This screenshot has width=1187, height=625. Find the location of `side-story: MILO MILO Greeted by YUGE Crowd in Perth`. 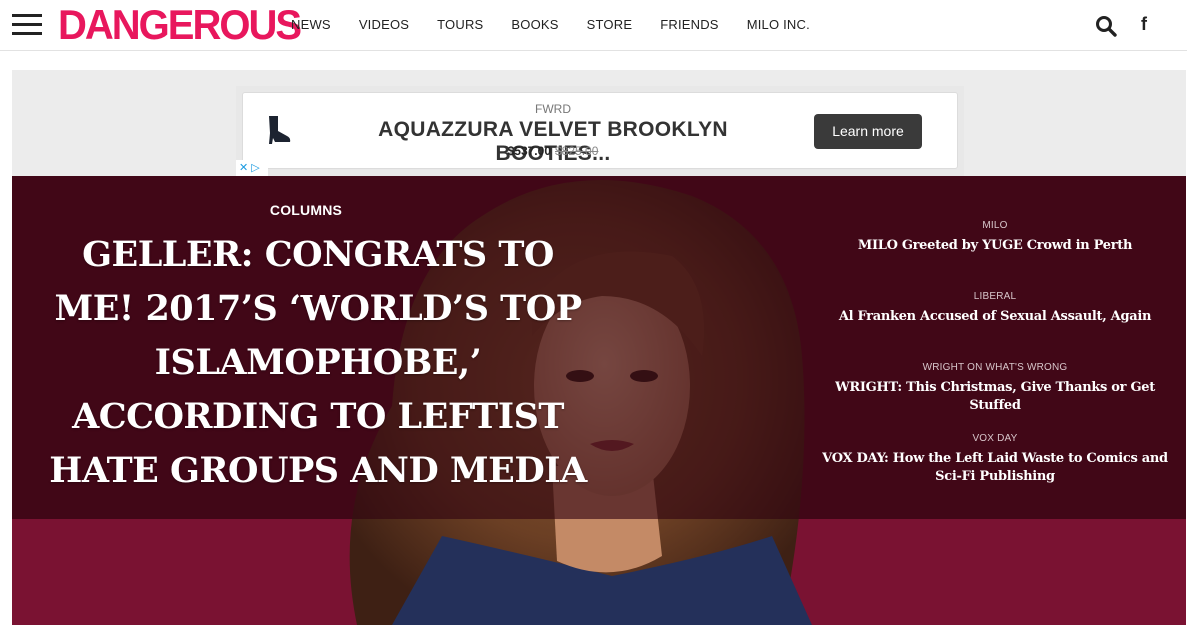

side-story: MILO MILO Greeted by YUGE Crowd in Perth is located at coordinates (995, 237).